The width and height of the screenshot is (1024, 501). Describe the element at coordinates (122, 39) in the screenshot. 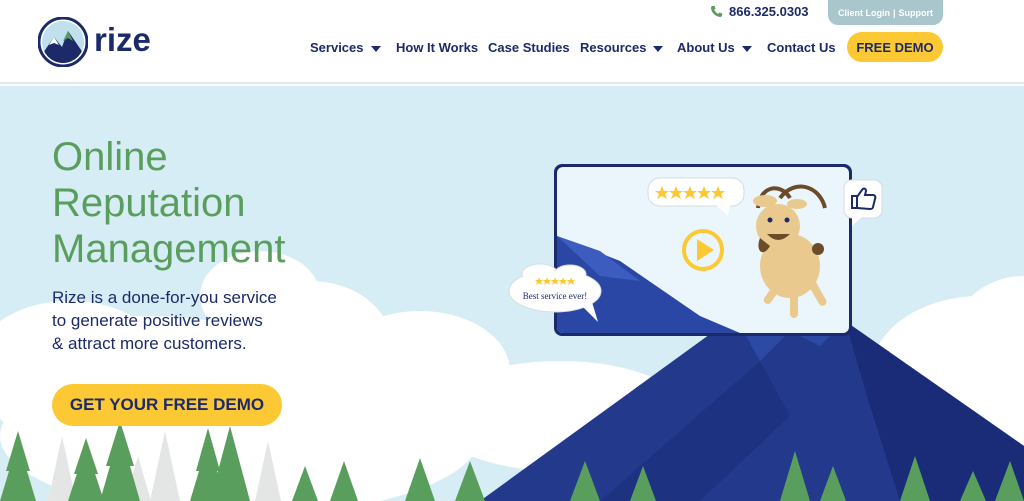

I see `logo-wordmark: rize` at that location.